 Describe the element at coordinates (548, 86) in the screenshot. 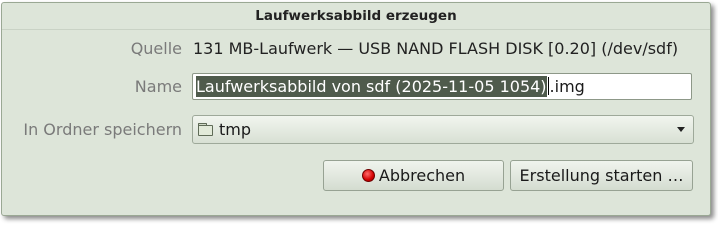

I see `text-cursor` at that location.